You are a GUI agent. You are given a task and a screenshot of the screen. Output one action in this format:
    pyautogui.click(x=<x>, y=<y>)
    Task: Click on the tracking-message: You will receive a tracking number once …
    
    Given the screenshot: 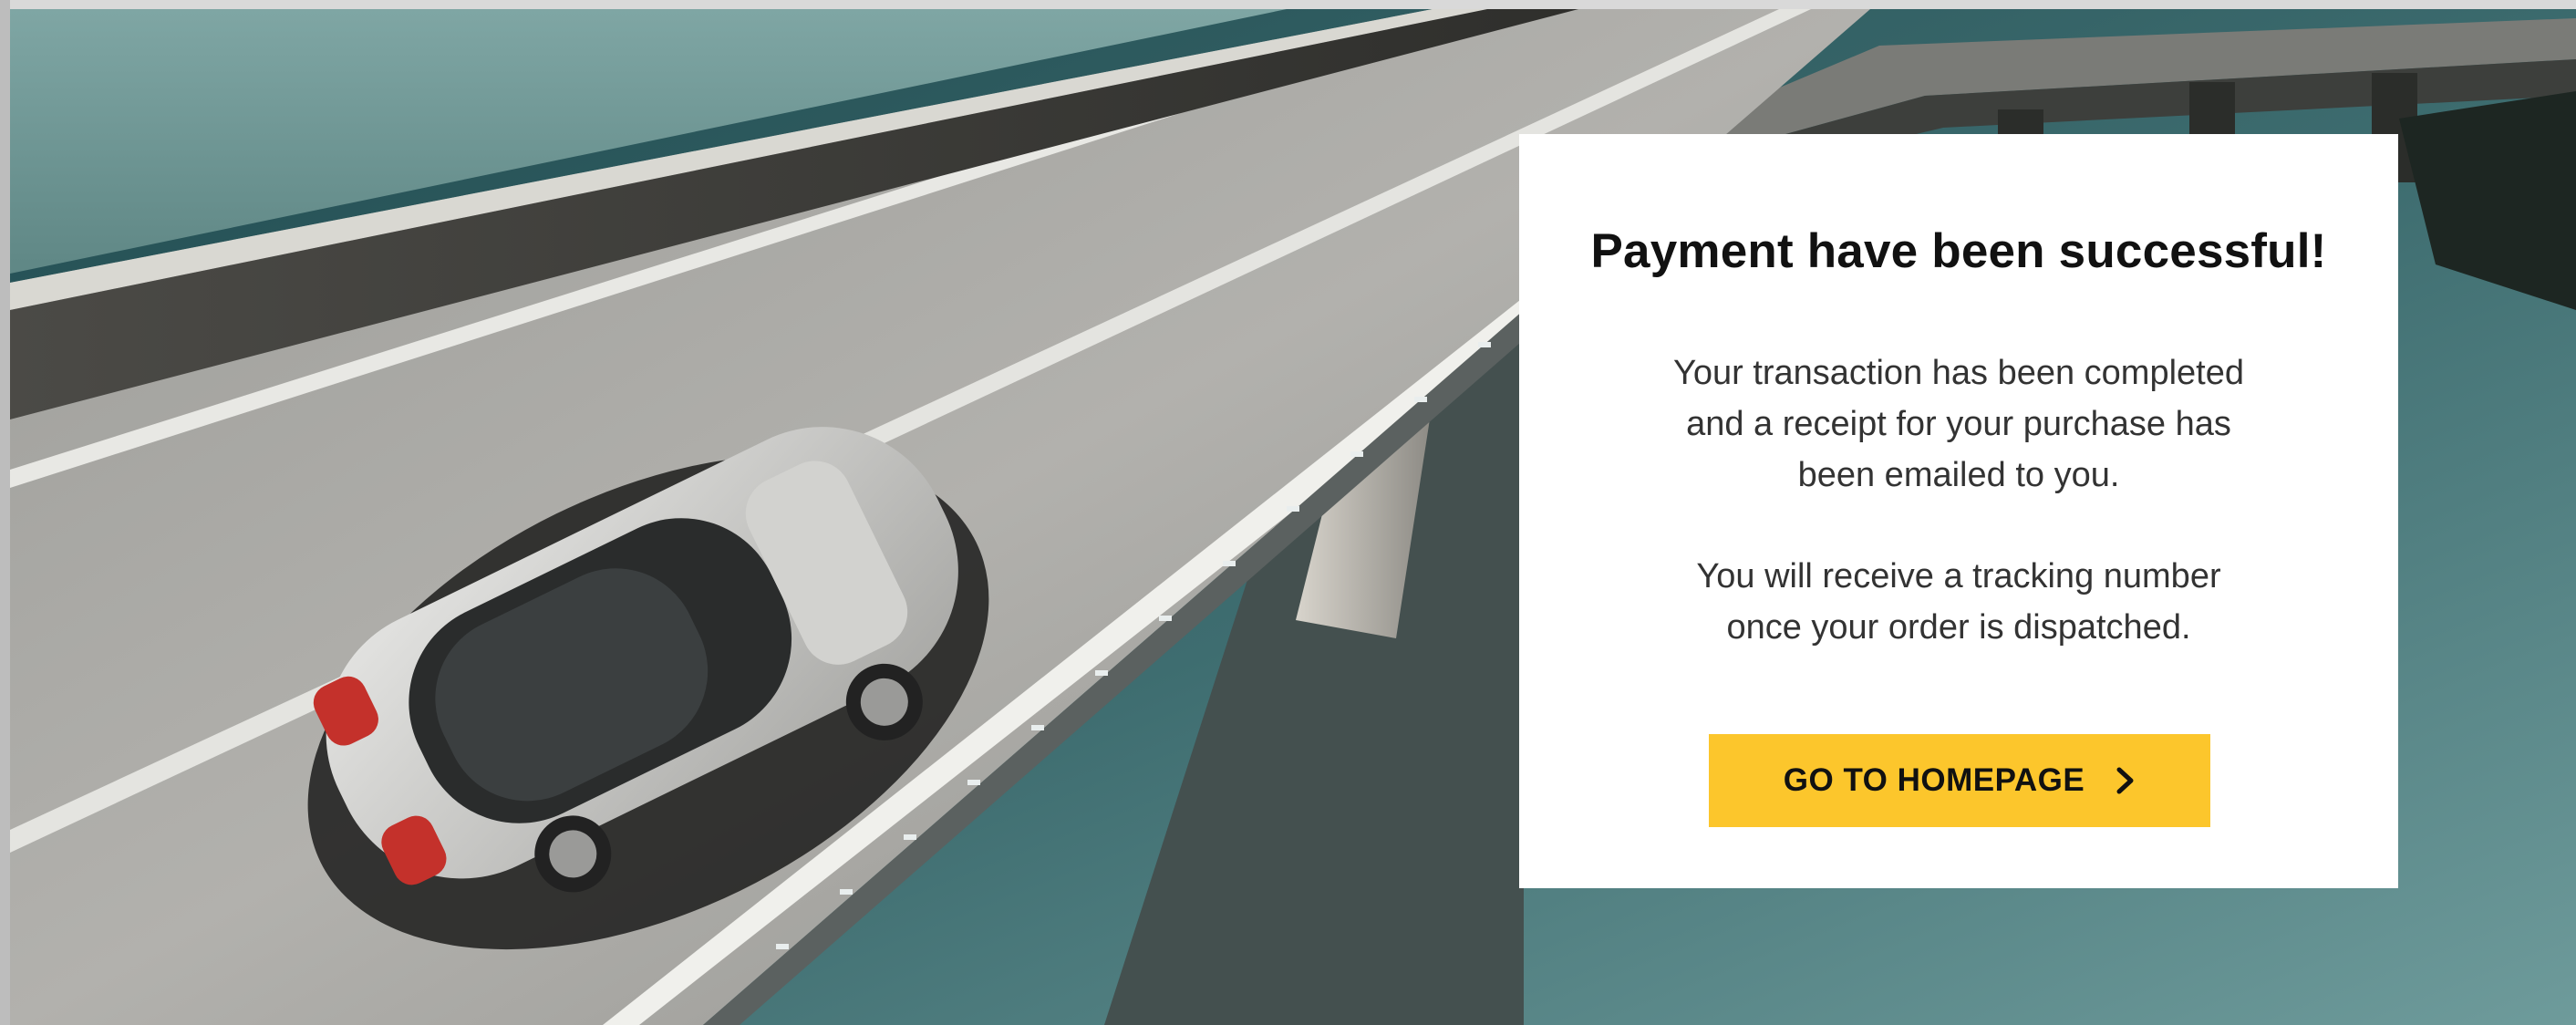 What is the action you would take?
    pyautogui.click(x=1958, y=602)
    